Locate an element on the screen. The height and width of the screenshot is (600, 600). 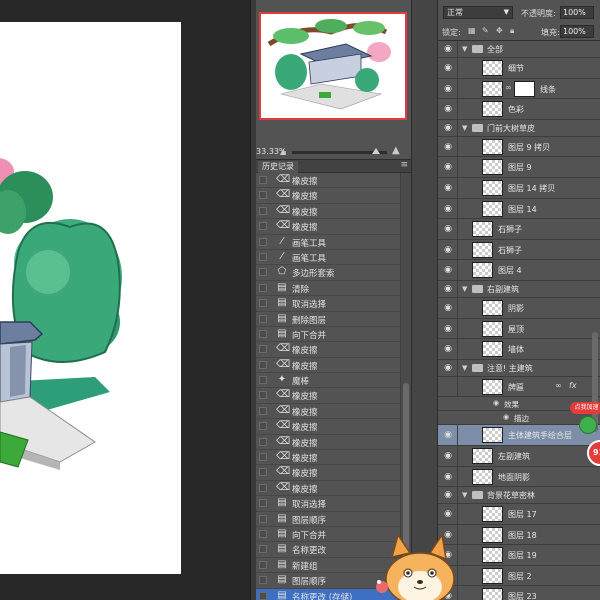
link-icon: ∞ is located at coordinates (558, 385).